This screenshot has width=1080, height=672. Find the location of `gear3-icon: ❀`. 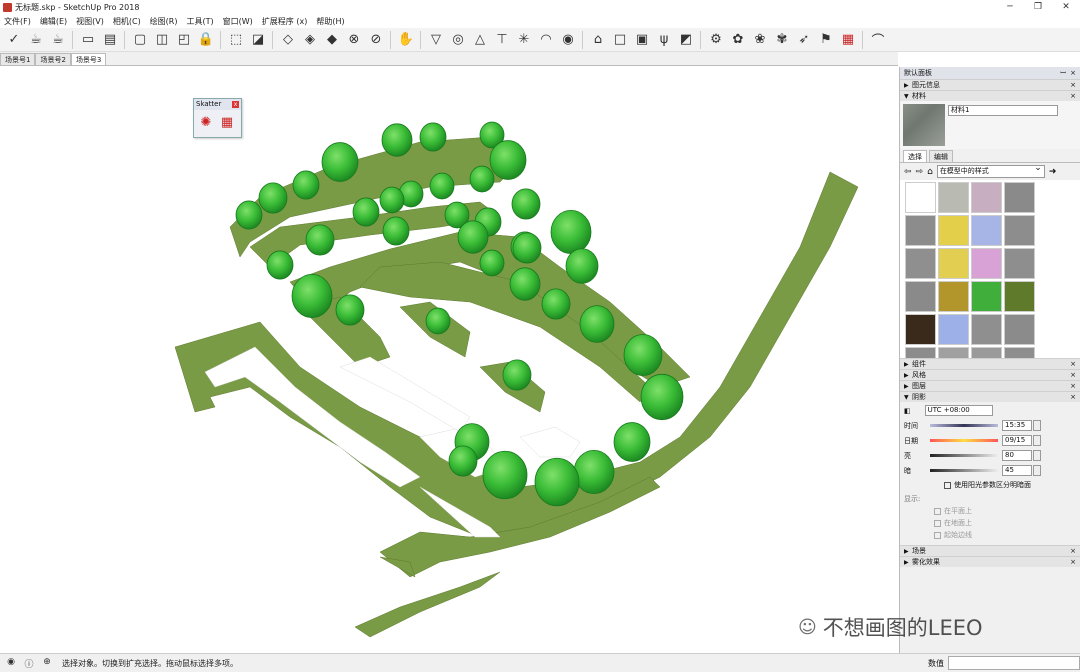

gear3-icon: ❀ is located at coordinates (760, 40).